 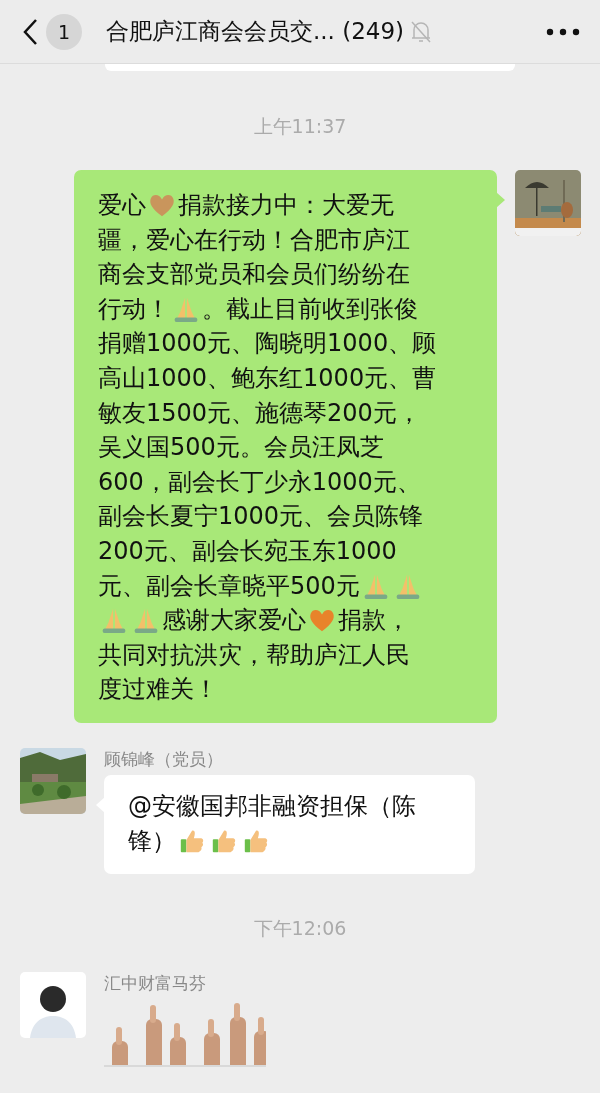 I want to click on message-text: 捐款接力中：大爱无, so click(x=286, y=205).